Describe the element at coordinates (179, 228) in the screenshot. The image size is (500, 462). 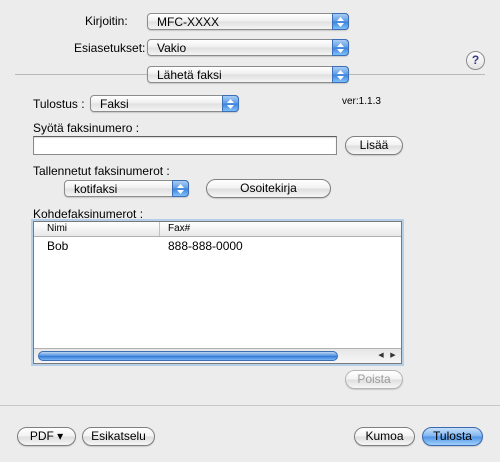
I see `column-header-fax: Fax#` at that location.